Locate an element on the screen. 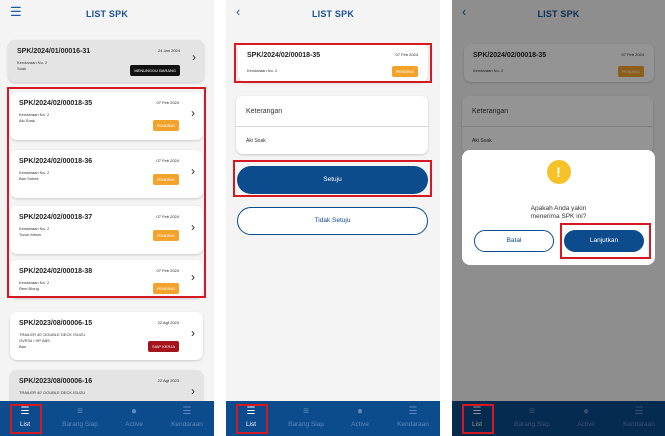 This screenshot has width=665, height=436. spk-issue: Soak is located at coordinates (22, 68).